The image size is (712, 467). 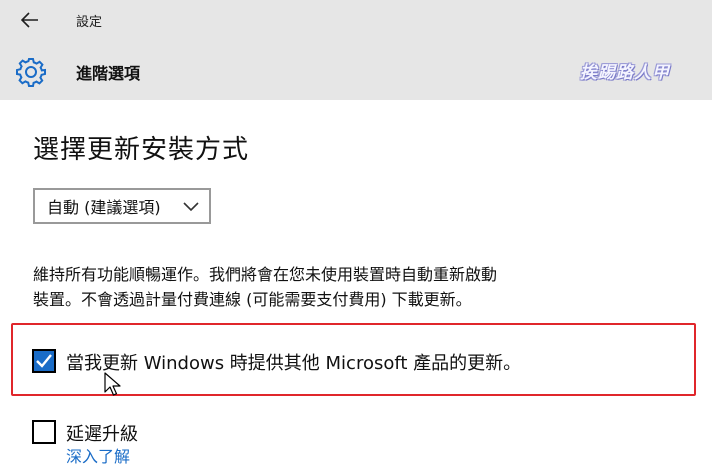 What do you see at coordinates (104, 207) in the screenshot?
I see `install-mode-selected: 自動 (建議選項)` at bounding box center [104, 207].